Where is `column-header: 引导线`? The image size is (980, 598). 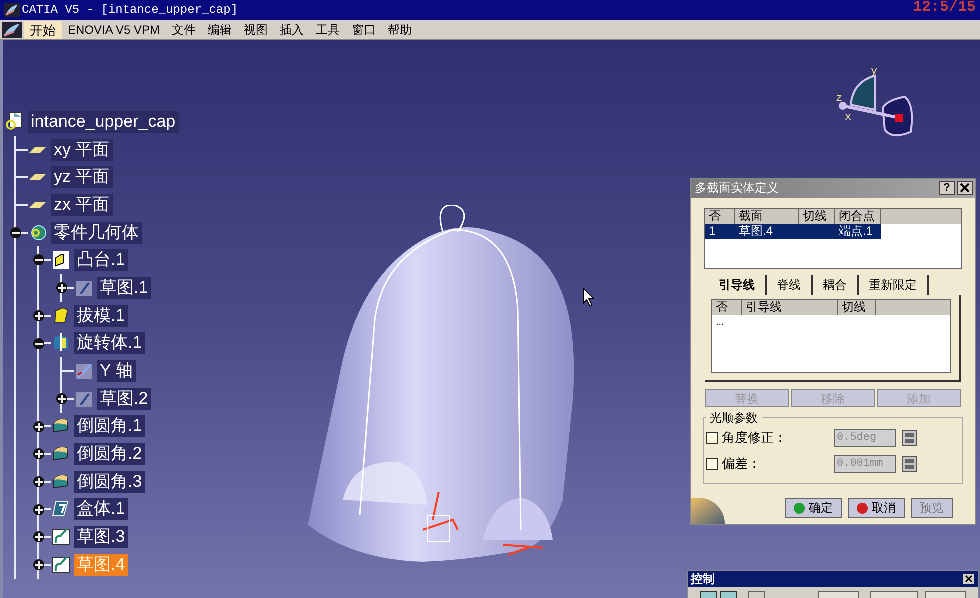
column-header: 引导线 is located at coordinates (790, 308).